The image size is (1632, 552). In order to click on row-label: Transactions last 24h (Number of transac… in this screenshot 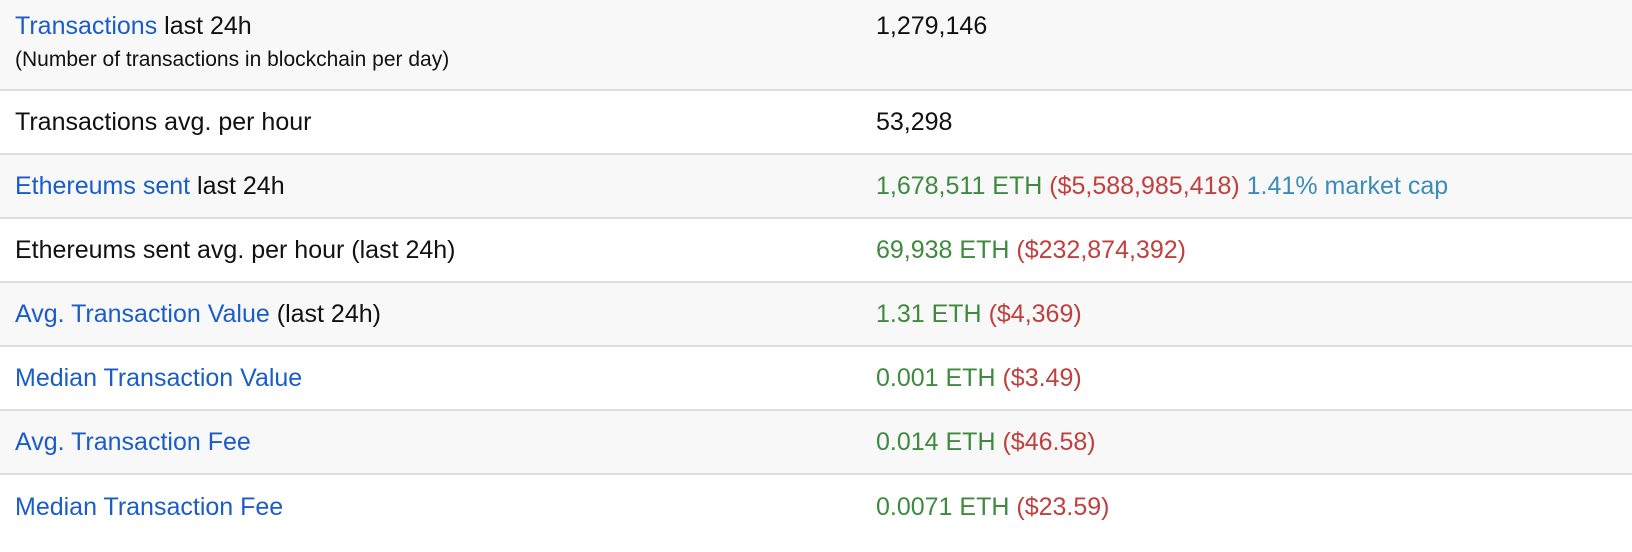, I will do `click(437, 45)`.